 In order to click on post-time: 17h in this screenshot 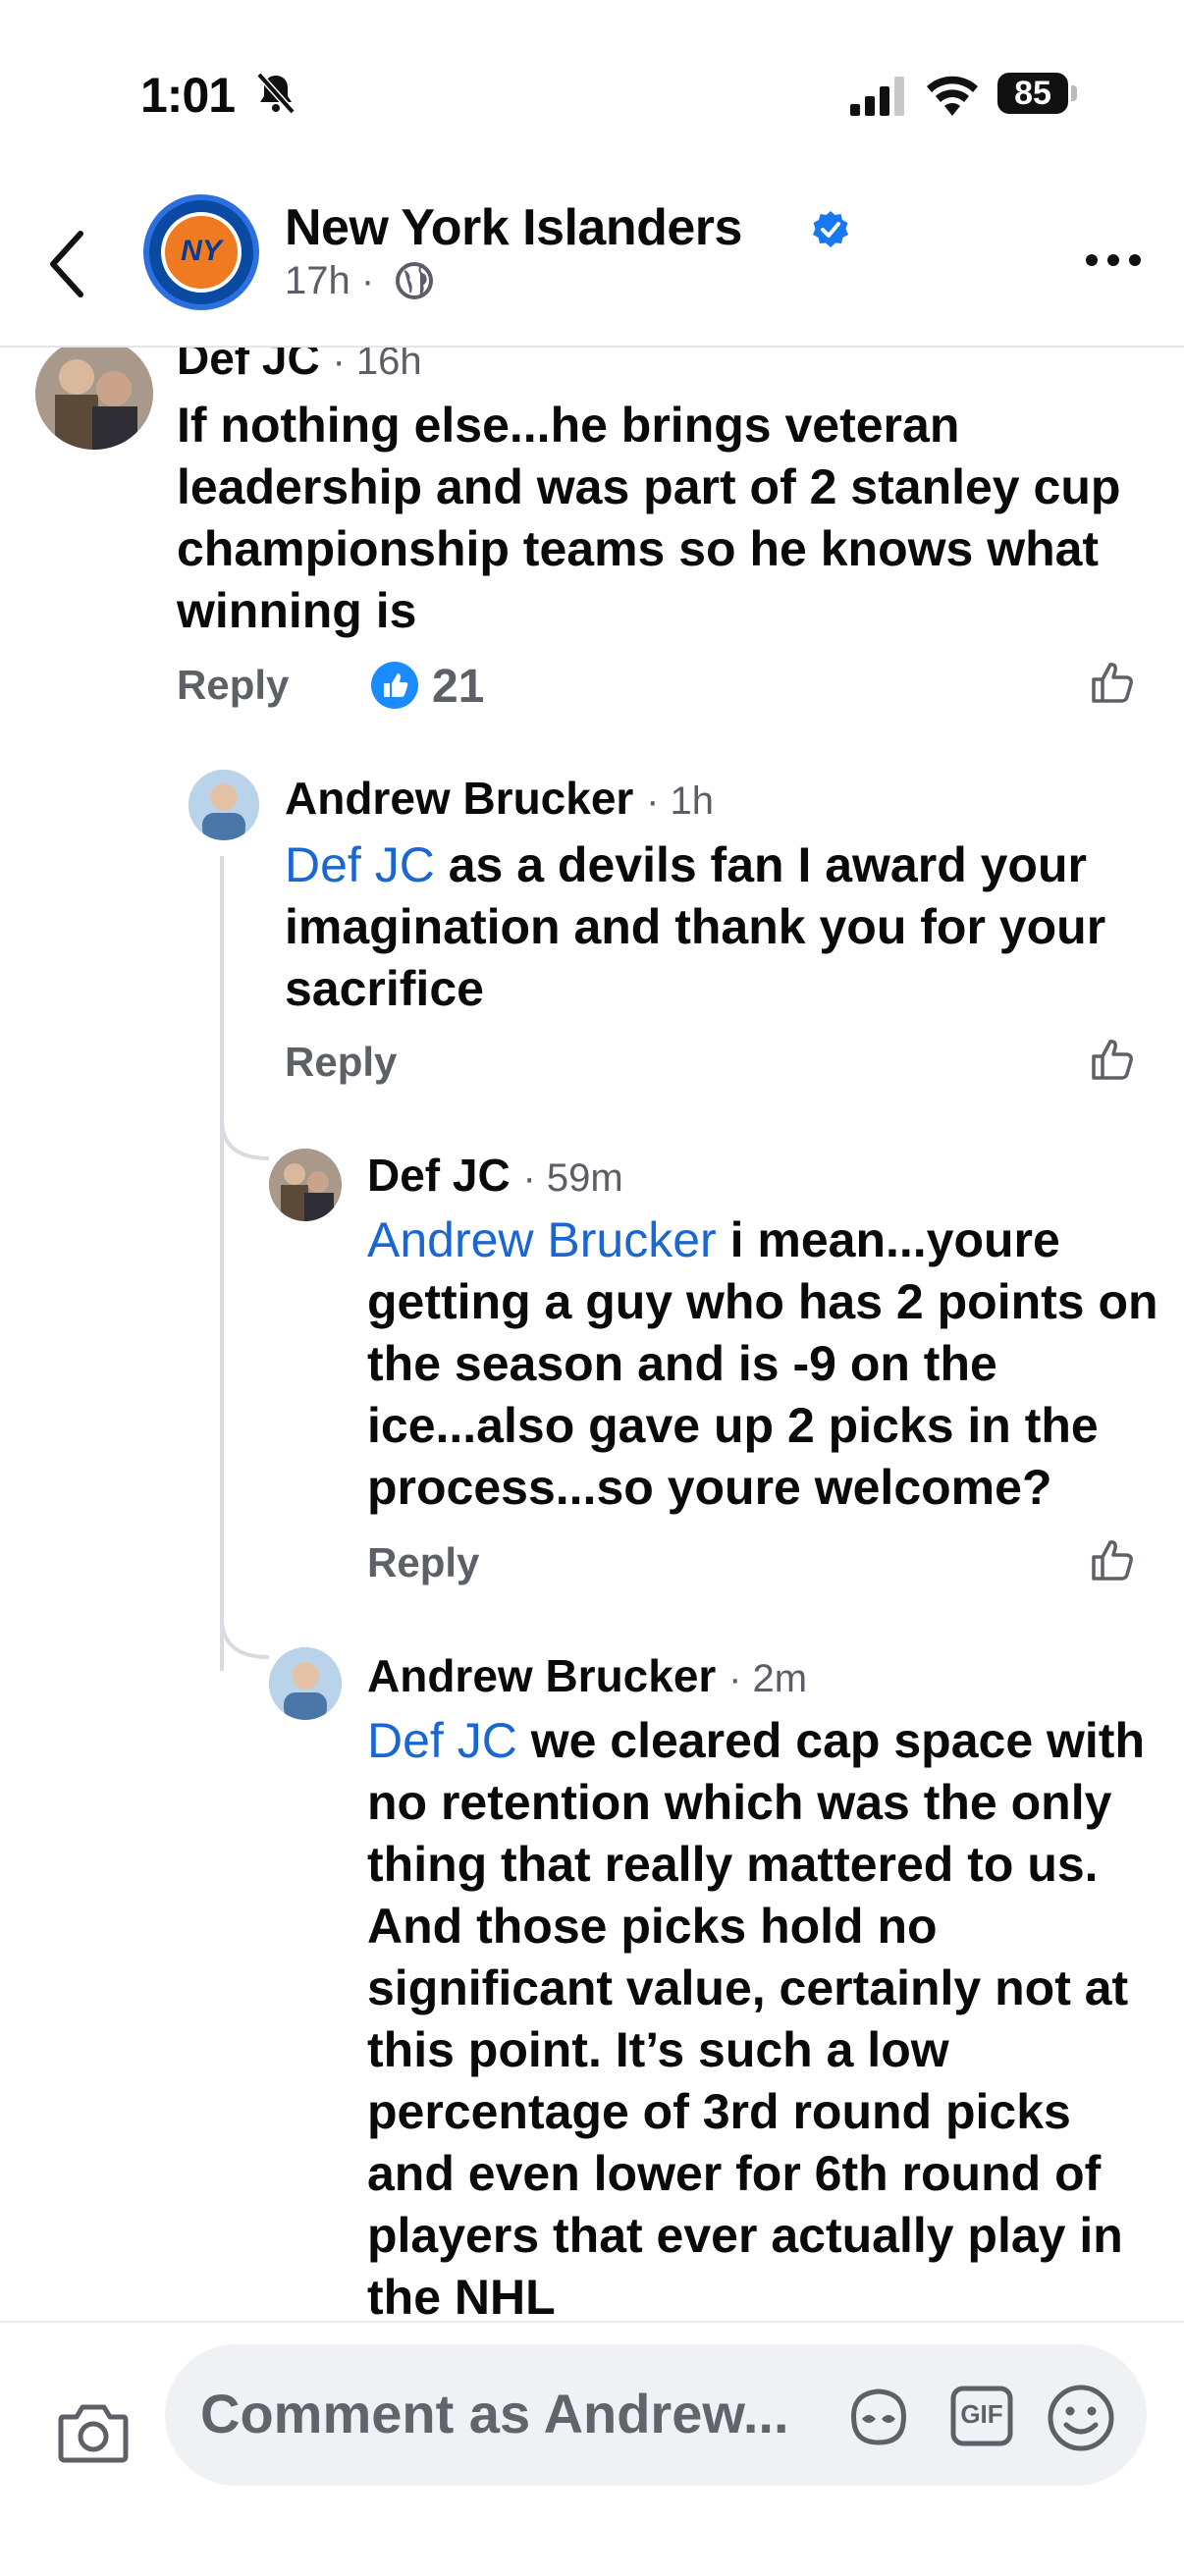, I will do `click(318, 280)`.